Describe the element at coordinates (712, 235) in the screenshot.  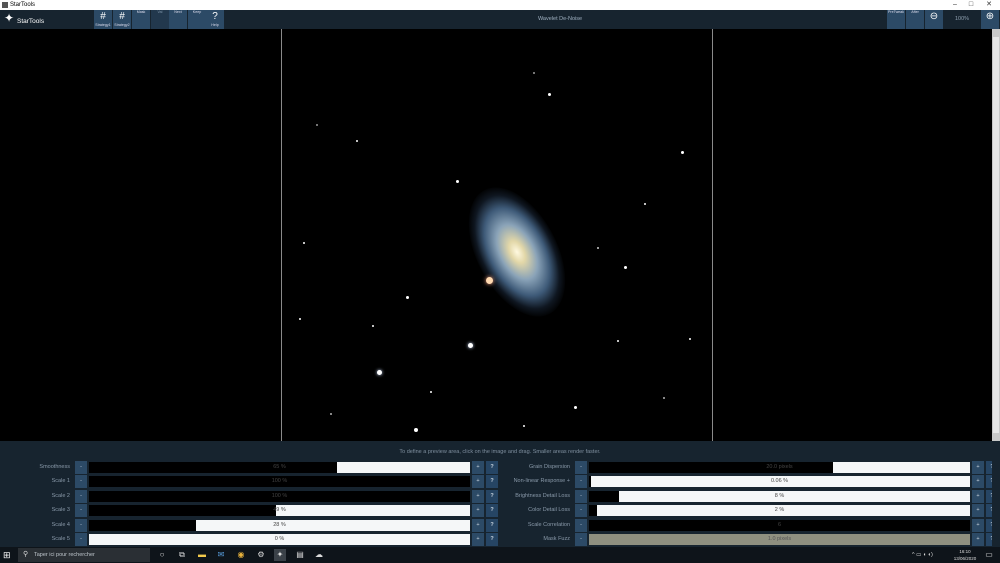
I see `preview-boundary-right` at that location.